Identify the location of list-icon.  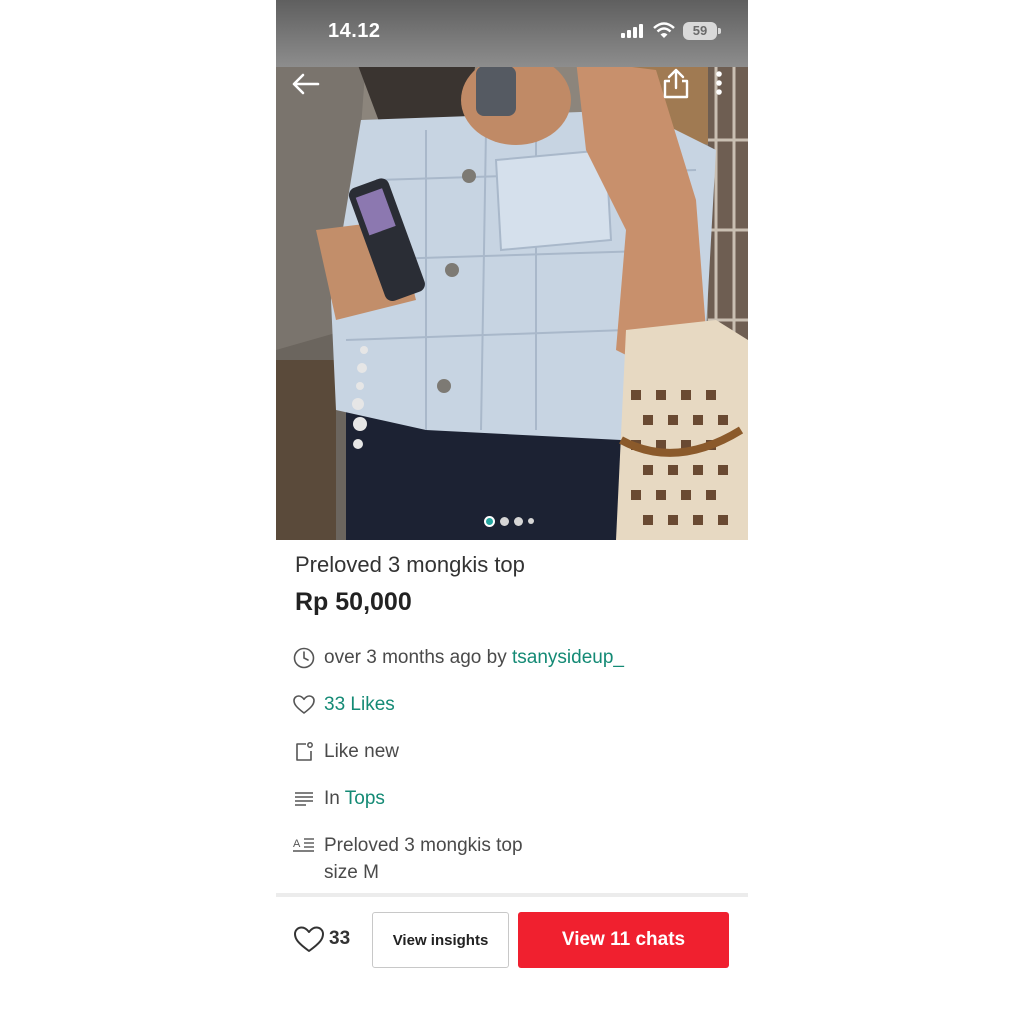
(304, 799).